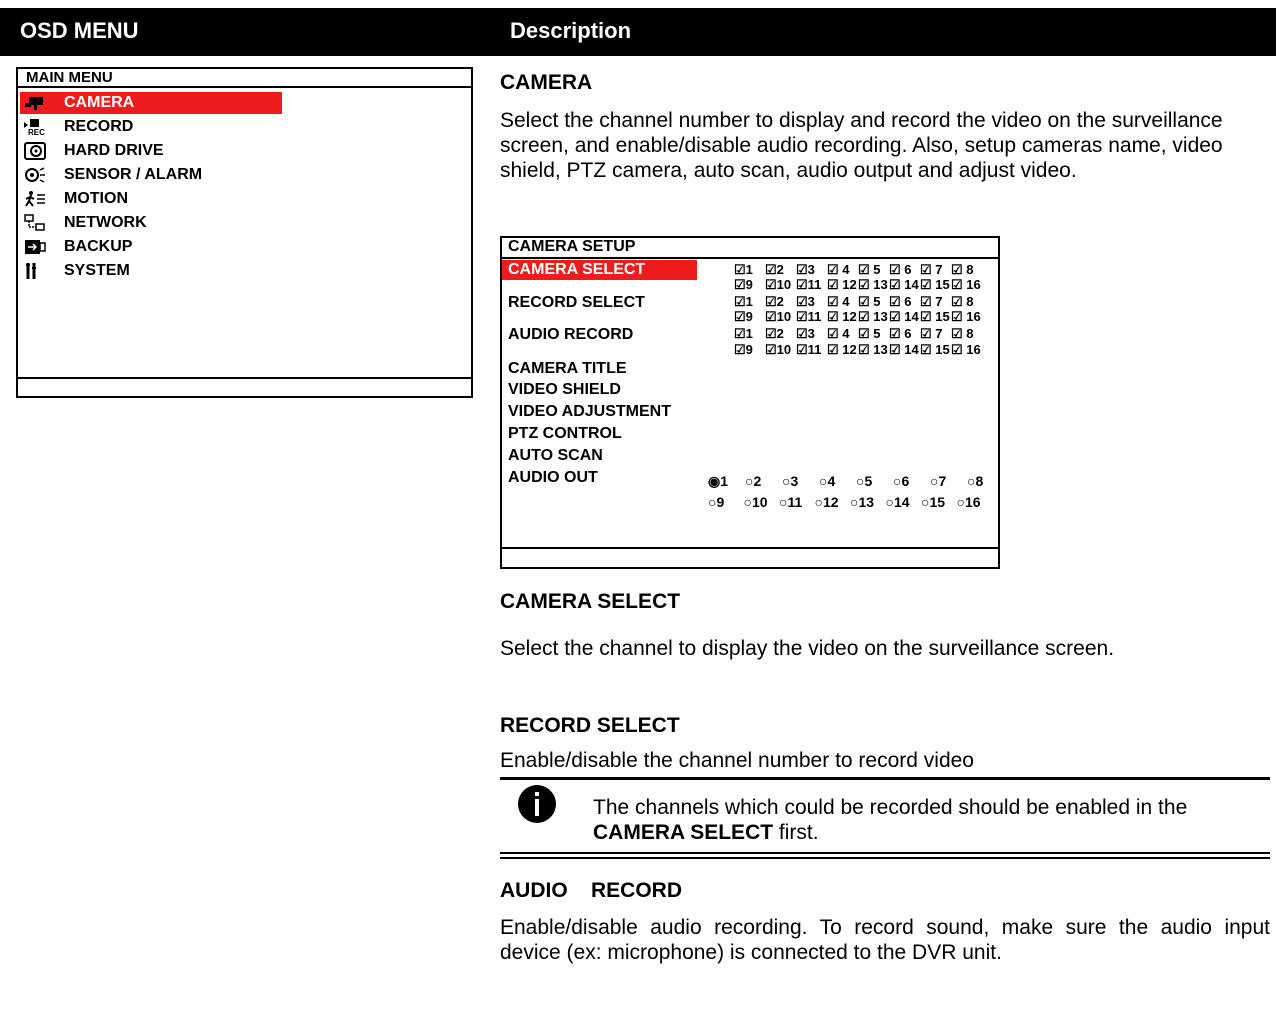  I want to click on video-shield-item: VIDEO SHIELD, so click(564, 390).